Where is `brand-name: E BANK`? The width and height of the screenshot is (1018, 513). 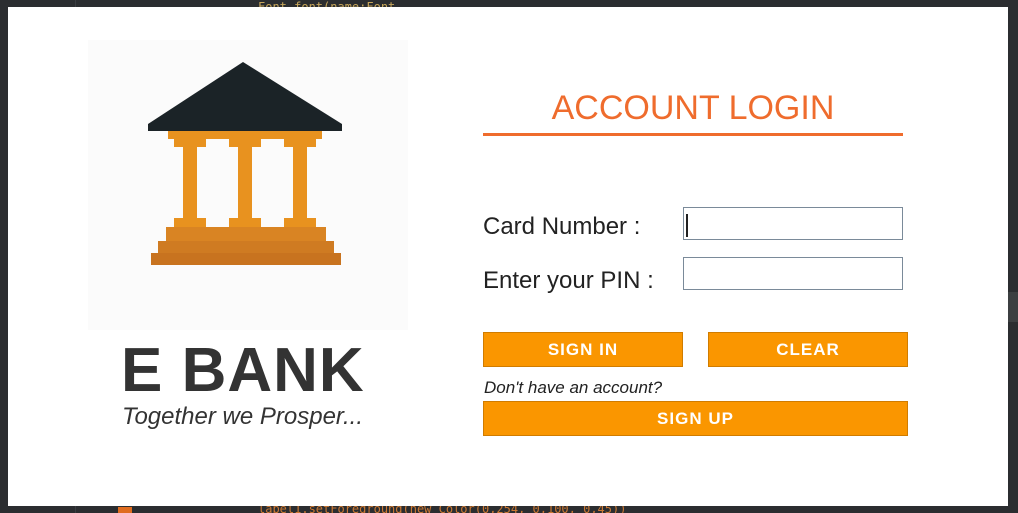 brand-name: E BANK is located at coordinates (243, 370).